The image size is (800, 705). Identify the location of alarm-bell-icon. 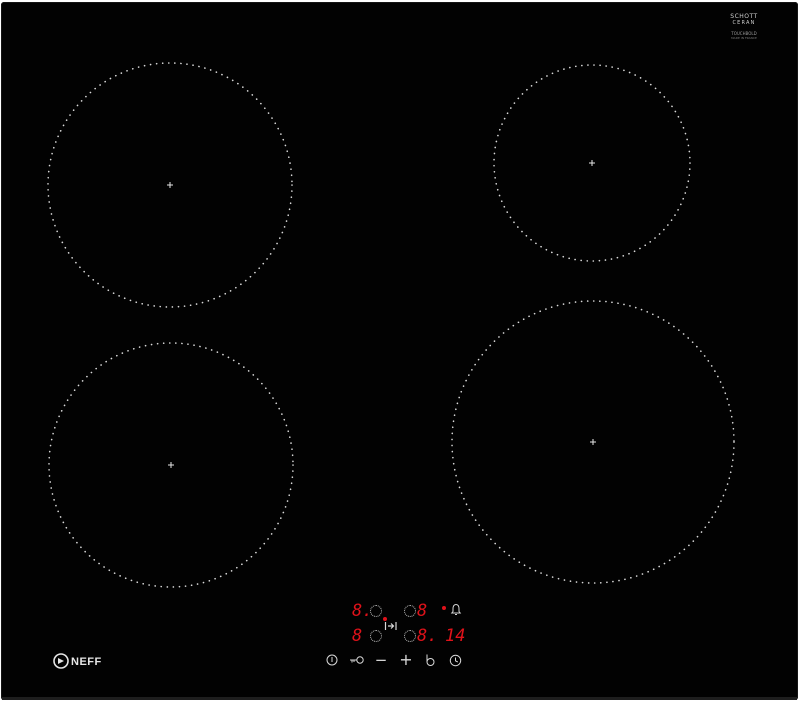
(456, 609).